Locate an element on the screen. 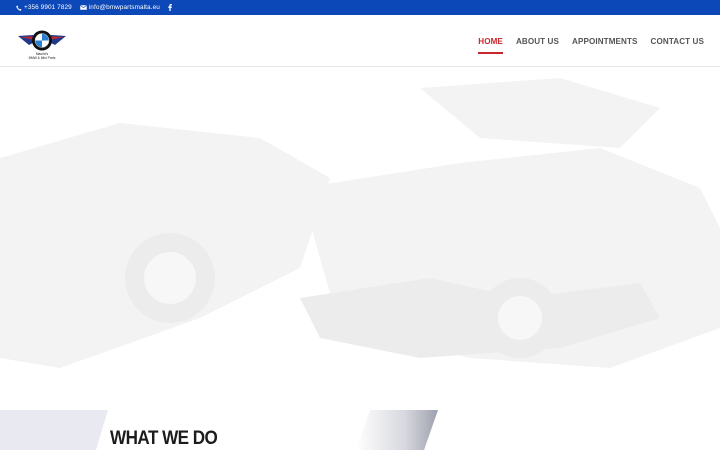  logo-line-2: BMW & Mini Parts is located at coordinates (42, 58).